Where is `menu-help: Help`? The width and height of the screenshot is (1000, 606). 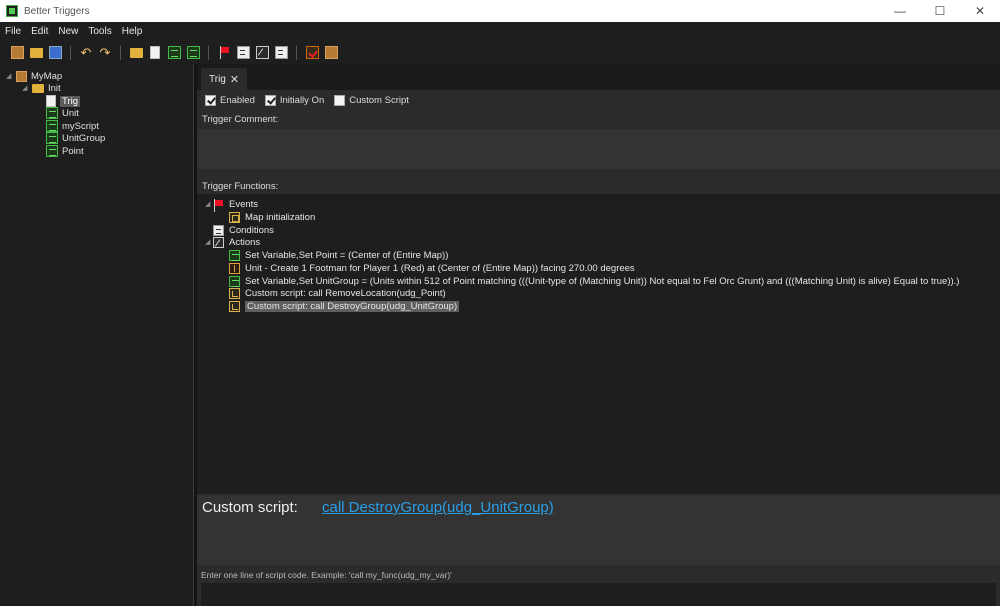 menu-help: Help is located at coordinates (132, 31).